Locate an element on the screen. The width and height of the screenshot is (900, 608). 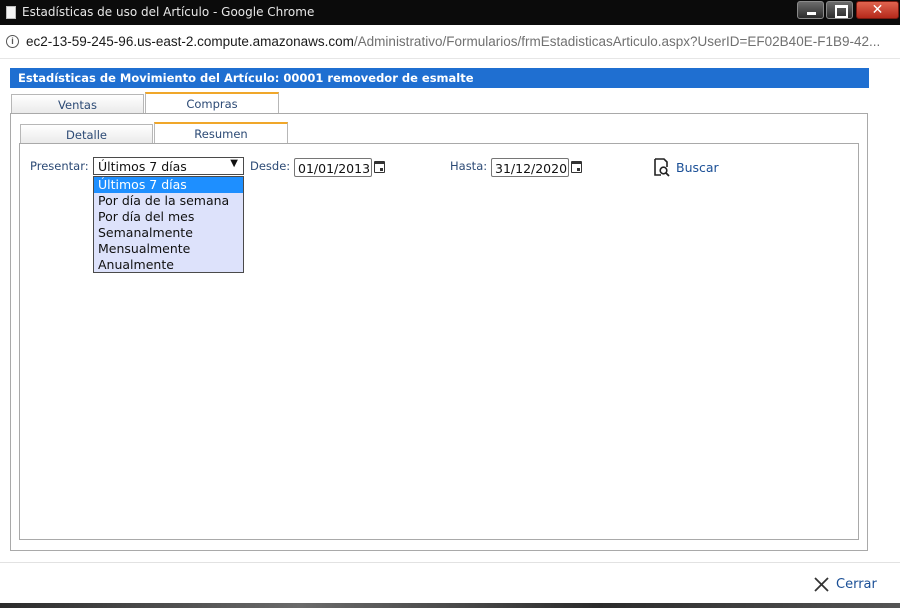
tab-ventas: Ventas is located at coordinates (77, 104).